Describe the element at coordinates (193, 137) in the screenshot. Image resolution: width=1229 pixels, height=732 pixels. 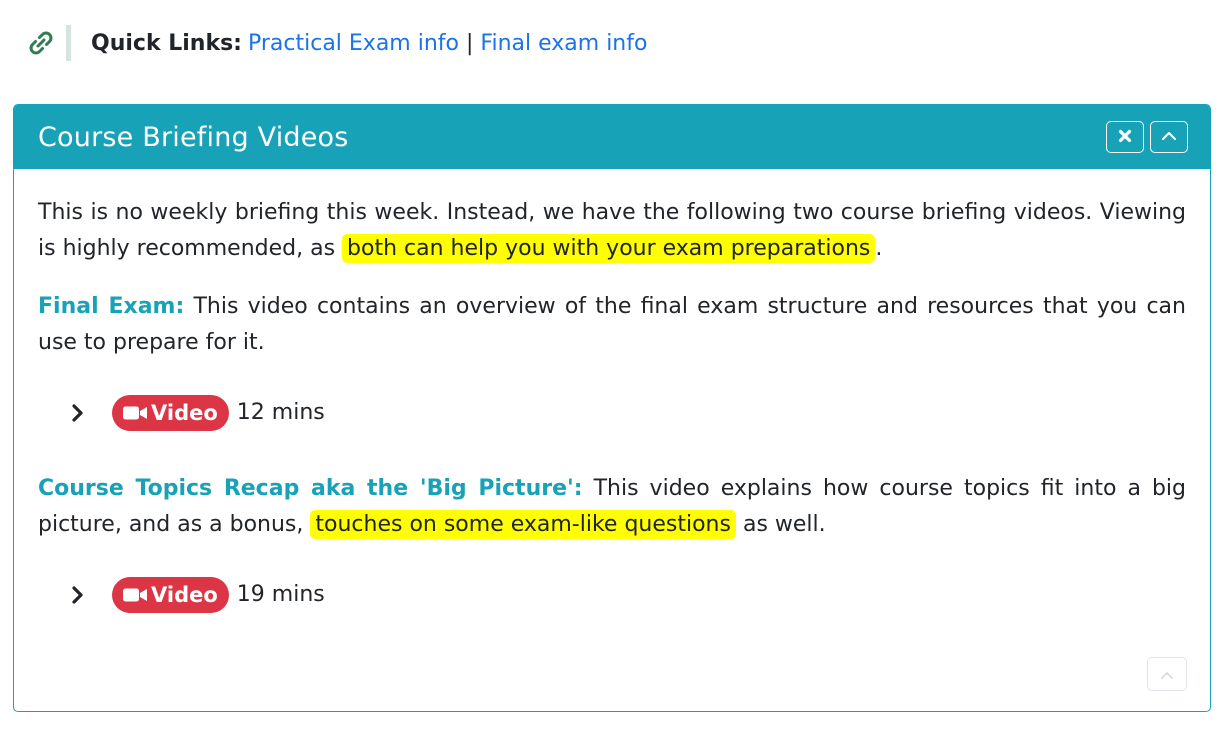
I see `card-title: Course Briefing Videos` at that location.